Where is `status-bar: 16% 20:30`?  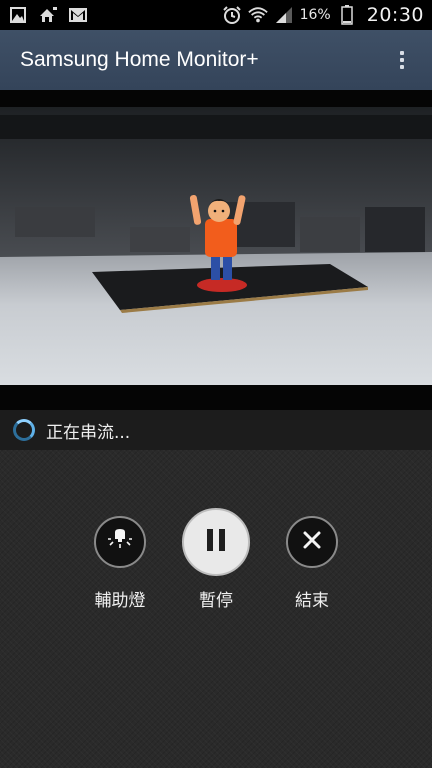 status-bar: 16% 20:30 is located at coordinates (216, 15).